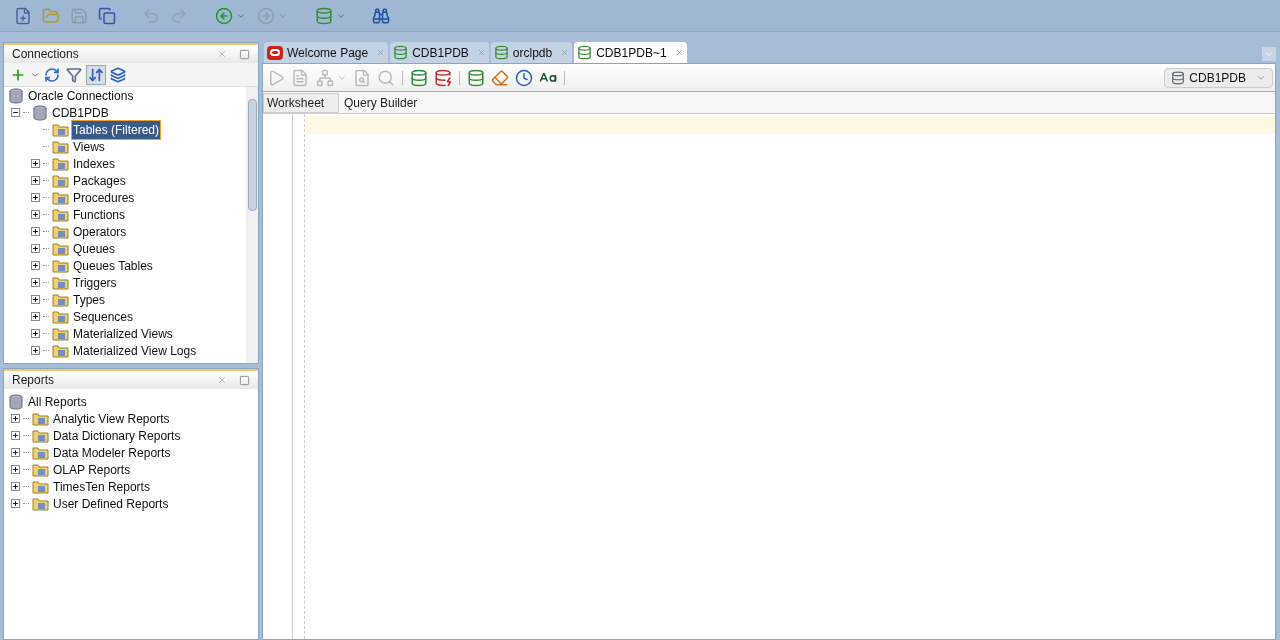 The width and height of the screenshot is (1280, 640). I want to click on editor-tab: CDB1PDB~1, so click(630, 52).